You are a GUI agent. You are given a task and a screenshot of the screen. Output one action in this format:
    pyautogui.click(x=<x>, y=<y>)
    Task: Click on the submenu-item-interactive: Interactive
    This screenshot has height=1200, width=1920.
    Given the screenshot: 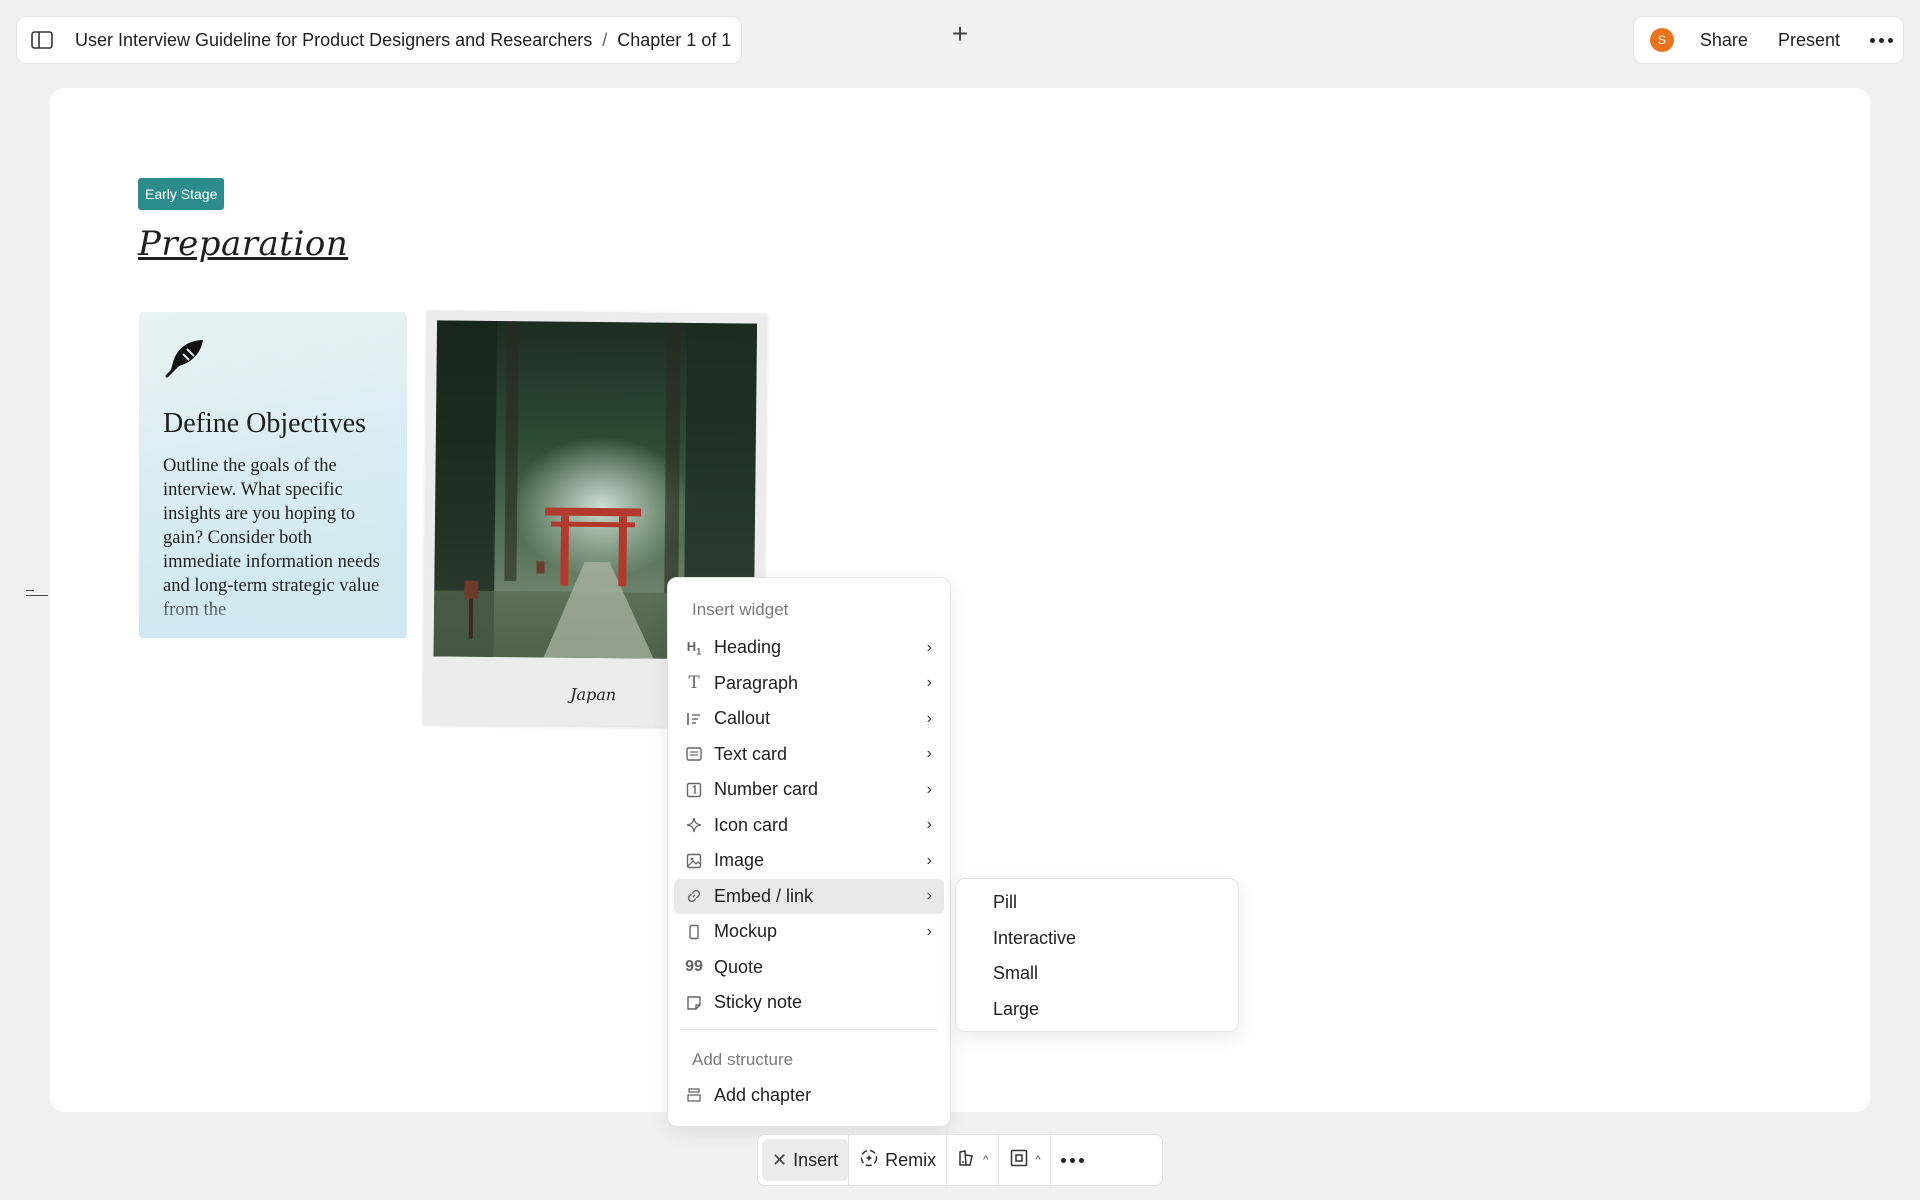 What is the action you would take?
    pyautogui.click(x=1097, y=939)
    